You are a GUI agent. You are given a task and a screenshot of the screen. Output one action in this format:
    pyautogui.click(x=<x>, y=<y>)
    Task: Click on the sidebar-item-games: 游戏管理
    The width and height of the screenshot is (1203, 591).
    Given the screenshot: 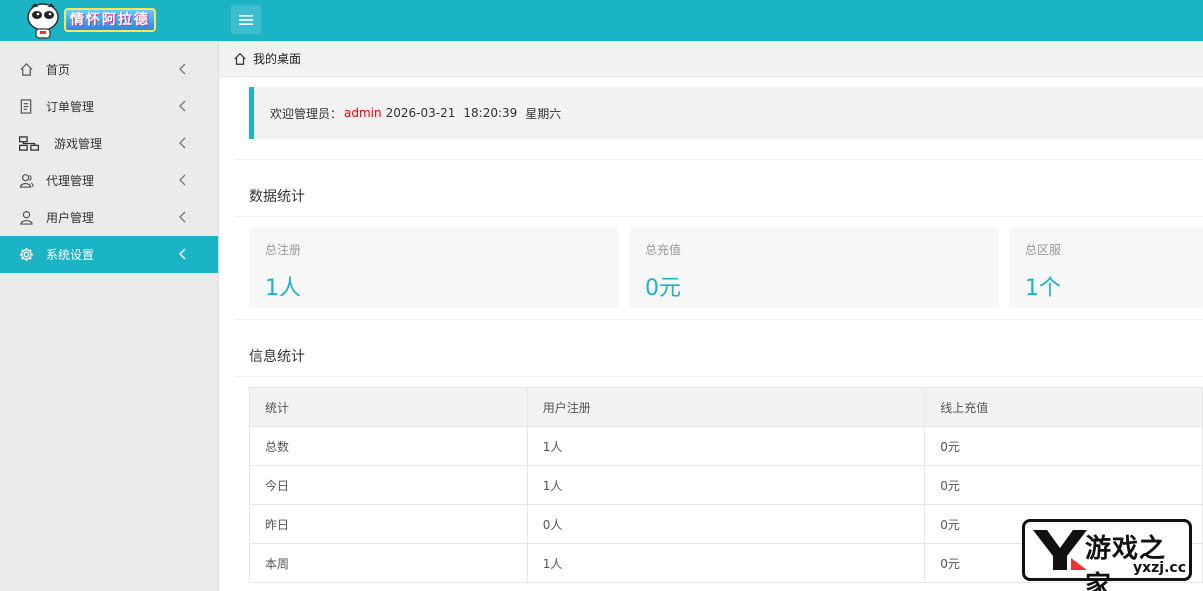 What is the action you would take?
    pyautogui.click(x=109, y=143)
    